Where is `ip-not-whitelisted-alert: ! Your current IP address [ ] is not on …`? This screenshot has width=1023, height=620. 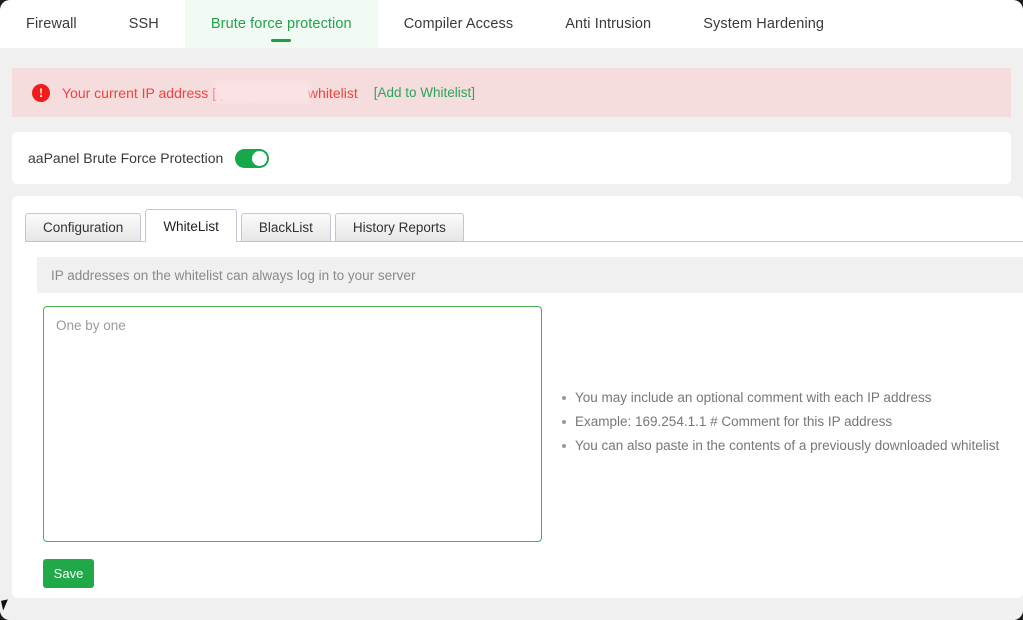
ip-not-whitelisted-alert: ! Your current IP address [ ] is not on … is located at coordinates (511, 92).